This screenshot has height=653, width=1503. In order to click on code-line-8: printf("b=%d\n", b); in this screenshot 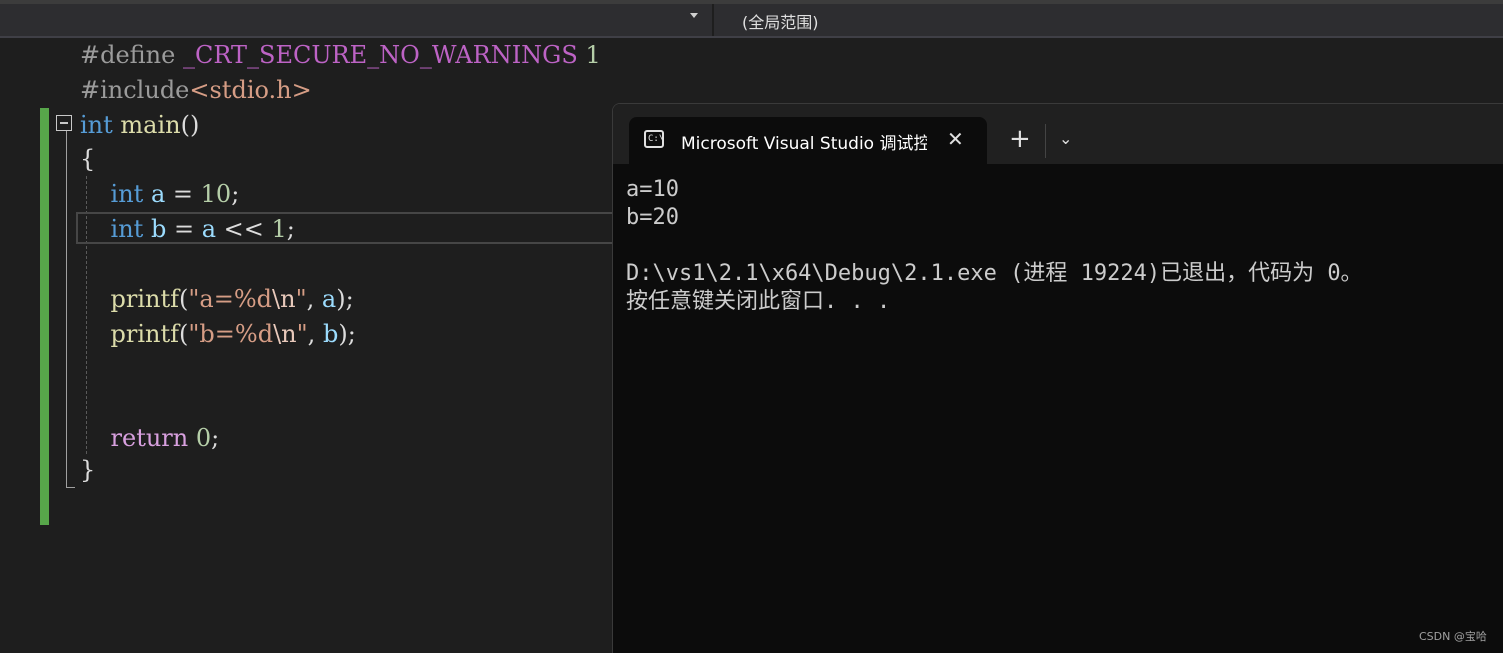, I will do `click(218, 334)`.